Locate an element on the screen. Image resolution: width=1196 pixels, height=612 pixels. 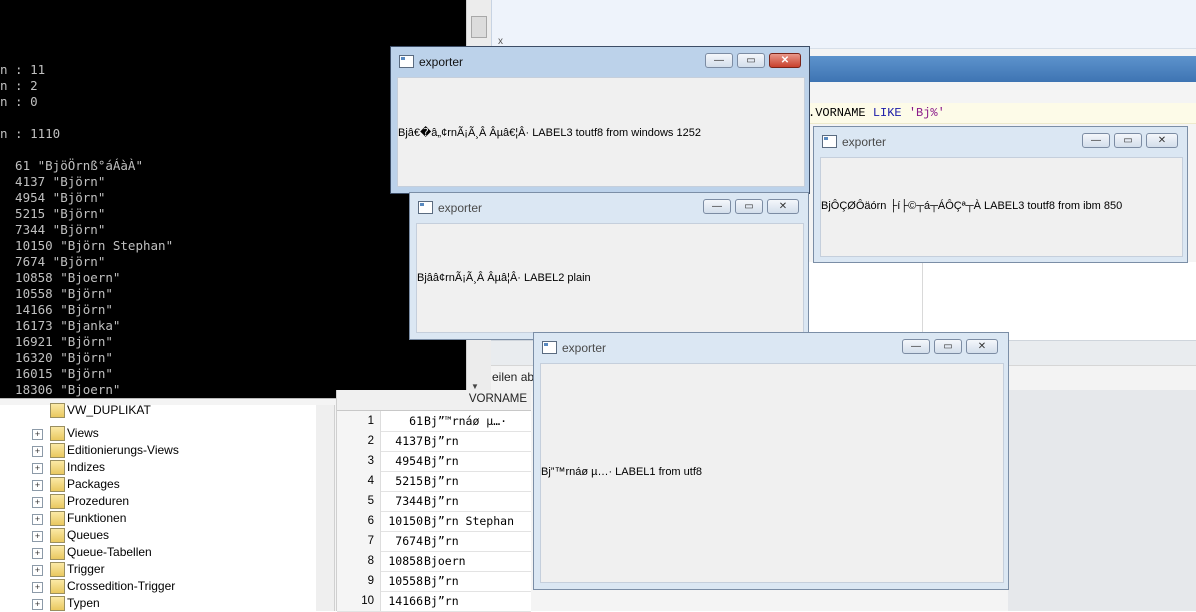
table-row: 4 5215 Bj”rn is located at coordinates (434, 481).